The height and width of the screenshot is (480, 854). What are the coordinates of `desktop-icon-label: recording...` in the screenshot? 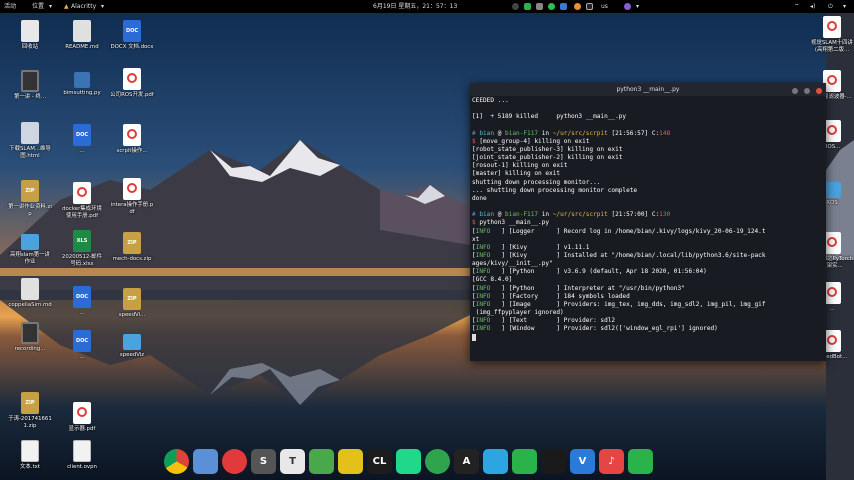 It's located at (30, 349).